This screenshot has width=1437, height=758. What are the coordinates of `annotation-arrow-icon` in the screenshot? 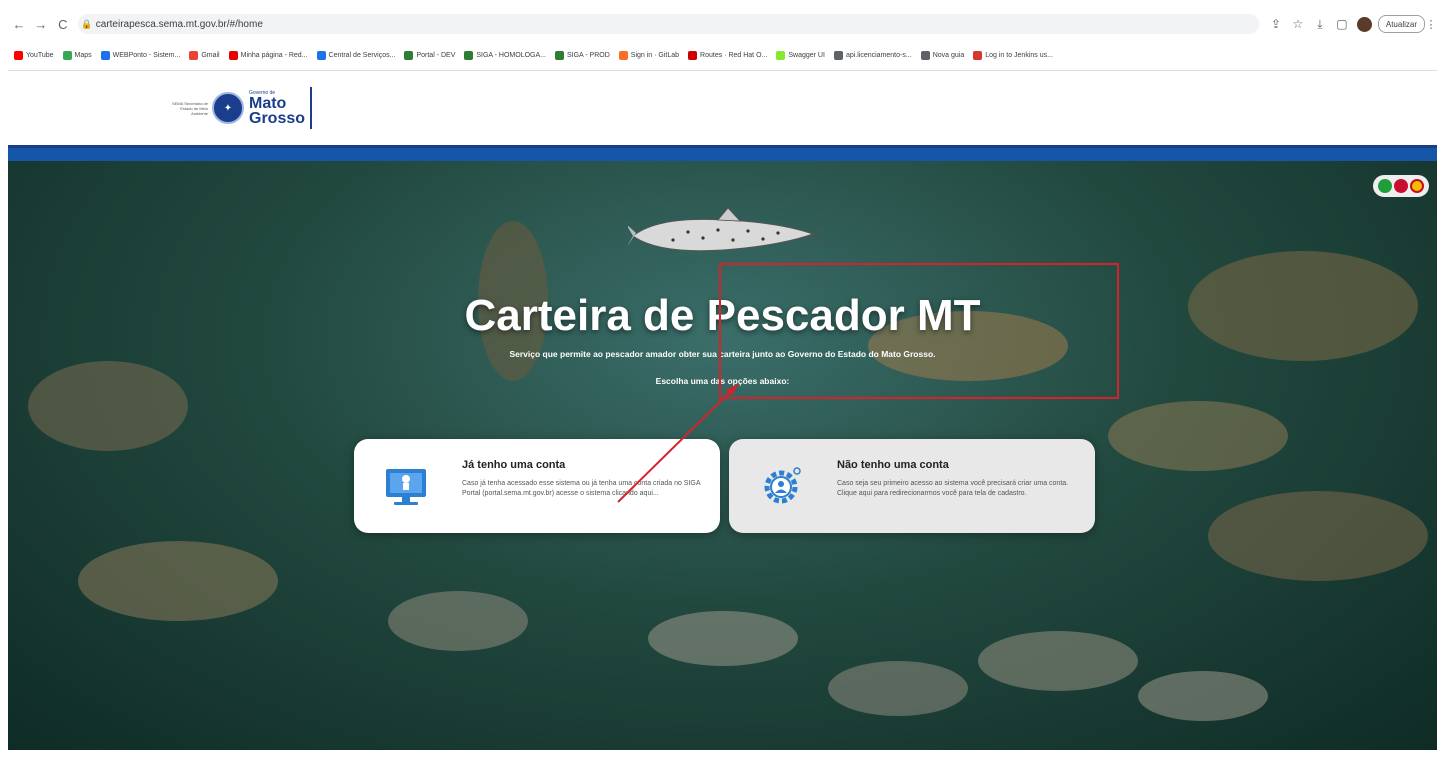 It's located at (678, 443).